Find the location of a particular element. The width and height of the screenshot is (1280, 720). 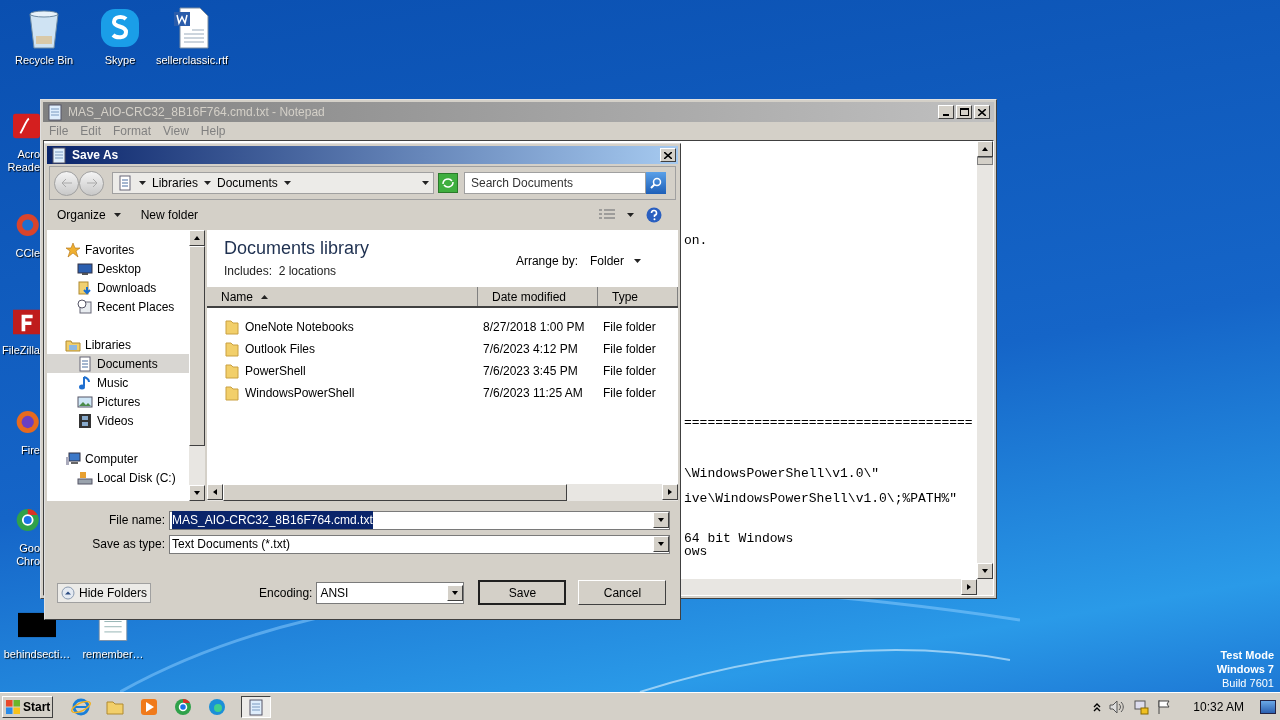

nav-item: Documents is located at coordinates (118, 363).